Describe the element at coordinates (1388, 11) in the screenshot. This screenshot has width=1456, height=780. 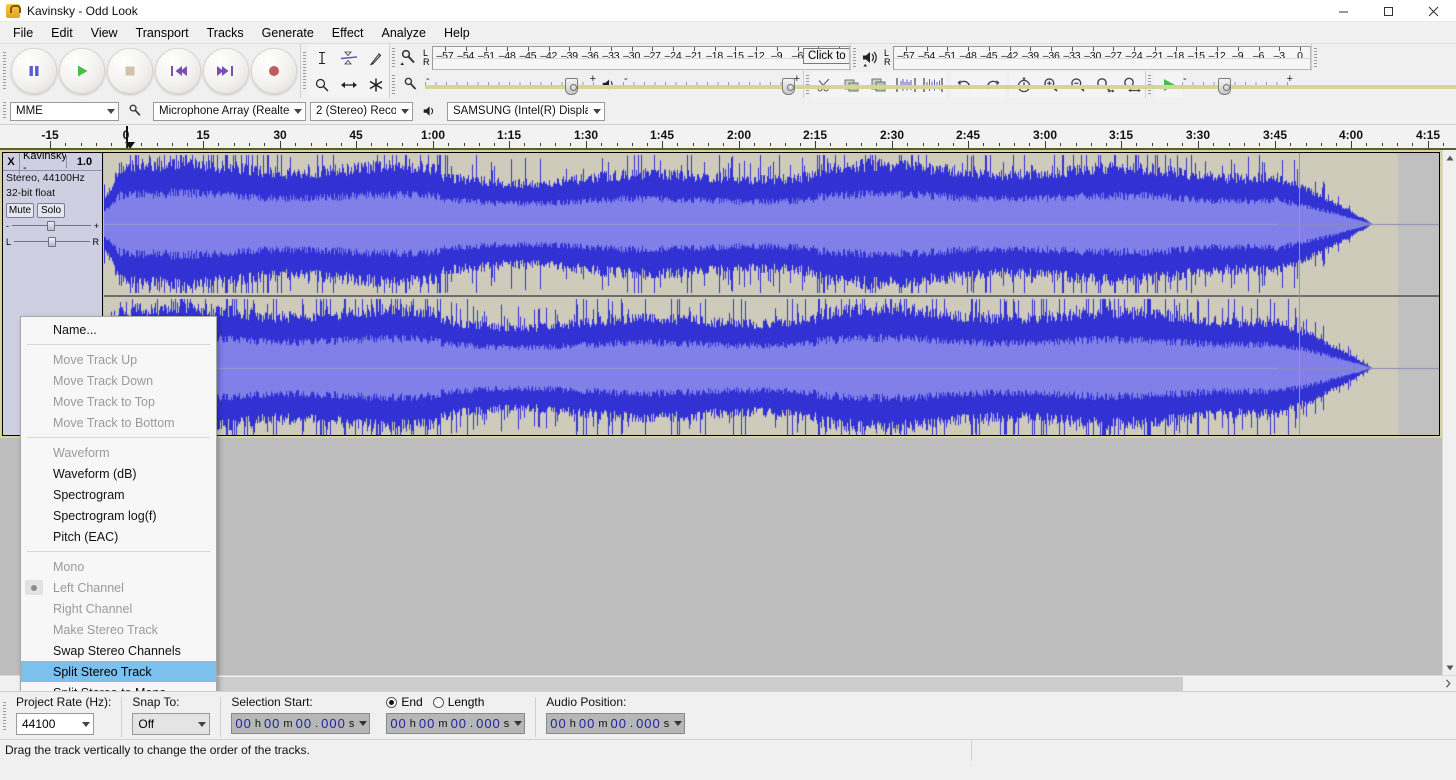
I see `maximize-icon` at that location.